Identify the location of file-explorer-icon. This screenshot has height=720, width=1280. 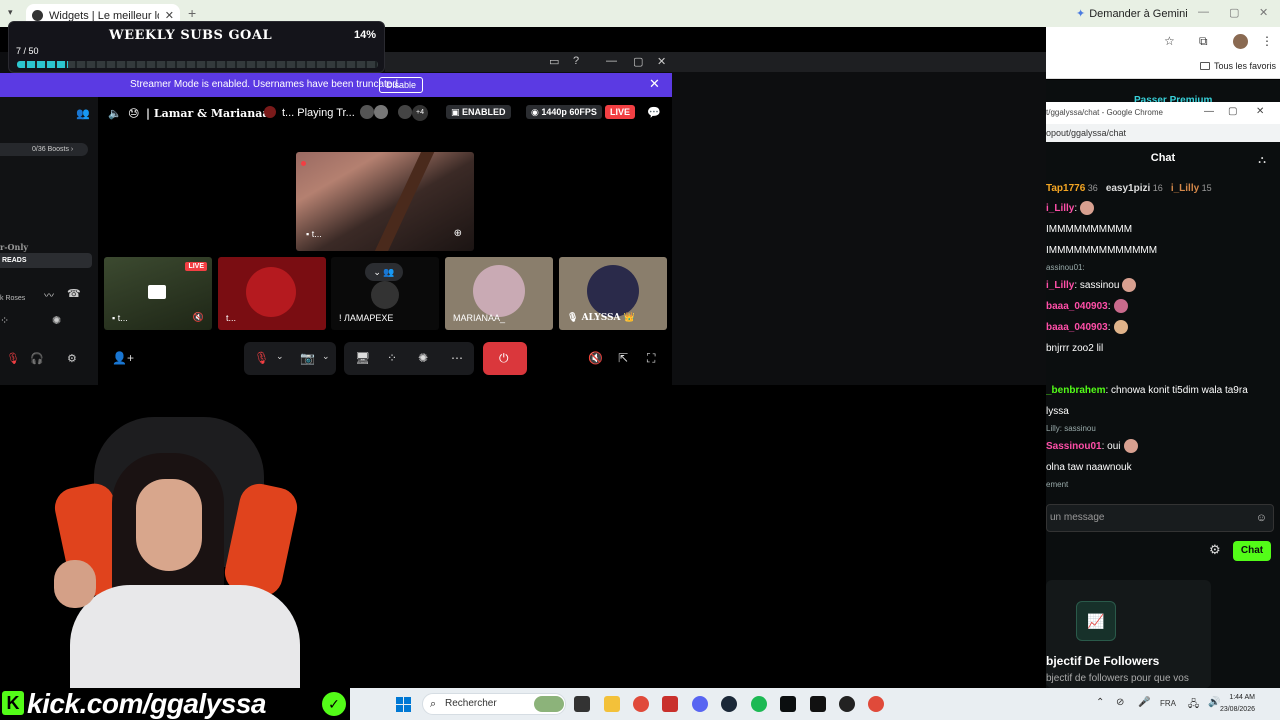
(612, 704).